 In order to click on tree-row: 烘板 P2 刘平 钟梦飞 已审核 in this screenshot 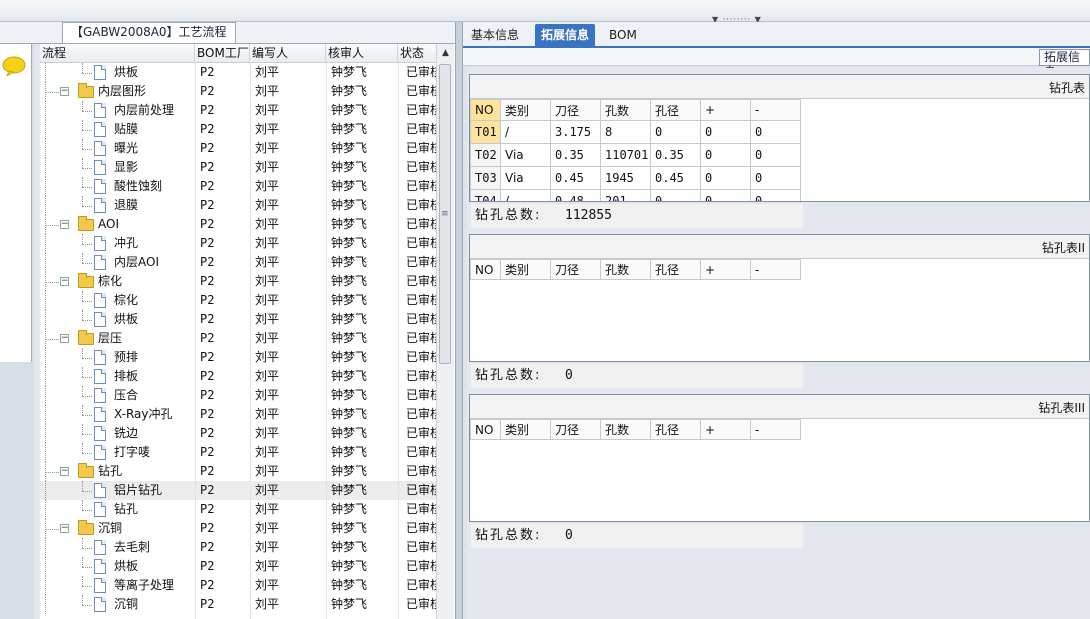, I will do `click(238, 566)`.